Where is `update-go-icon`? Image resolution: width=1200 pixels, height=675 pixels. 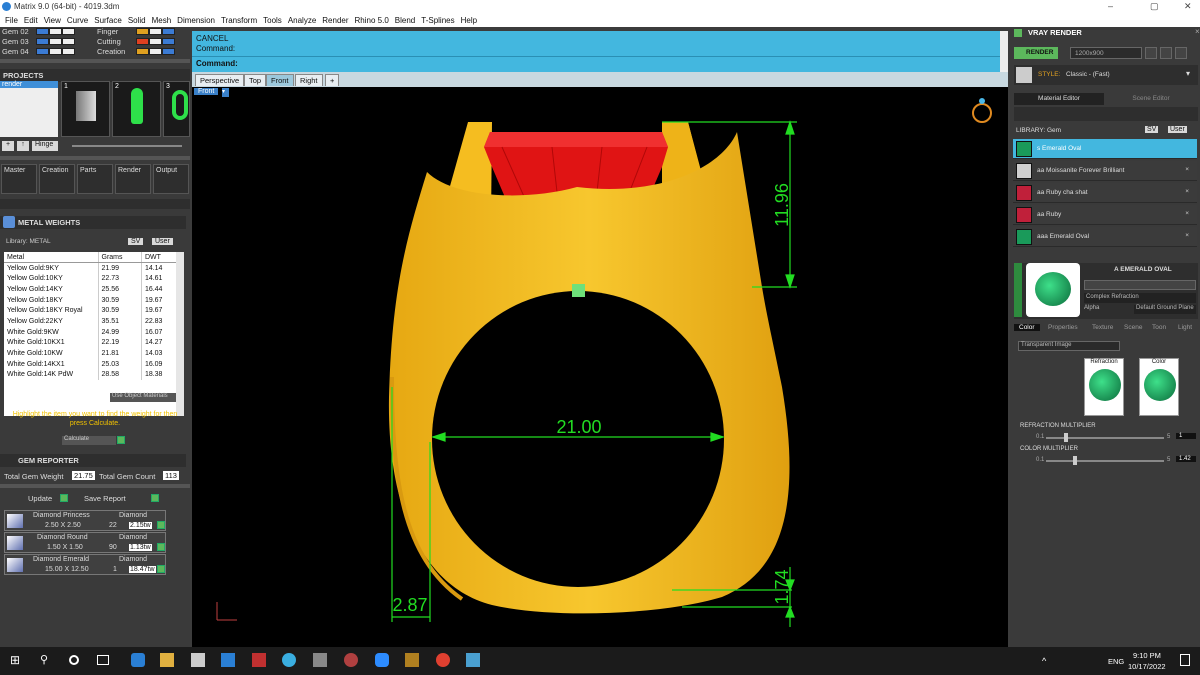
update-go-icon is located at coordinates (64, 498).